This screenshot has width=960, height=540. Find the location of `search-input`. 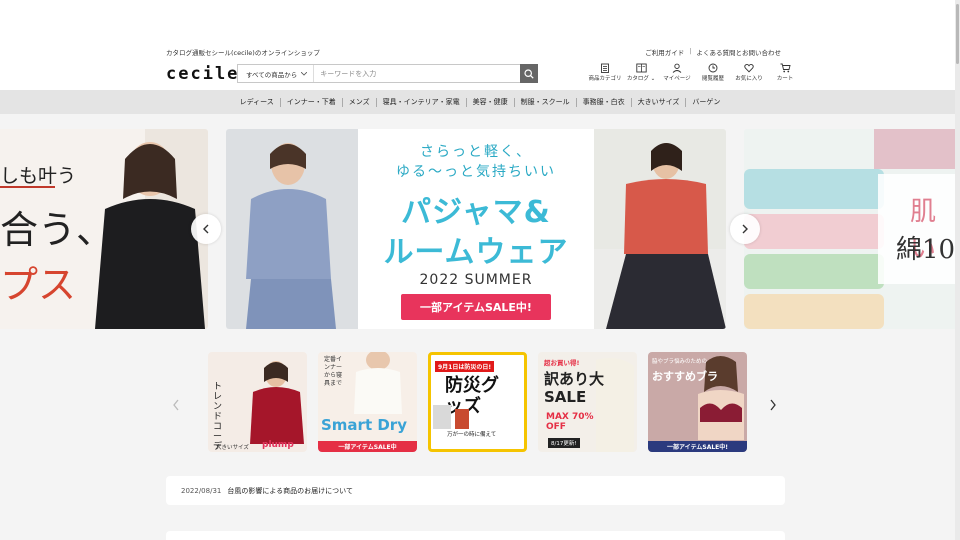

search-input is located at coordinates (417, 73).